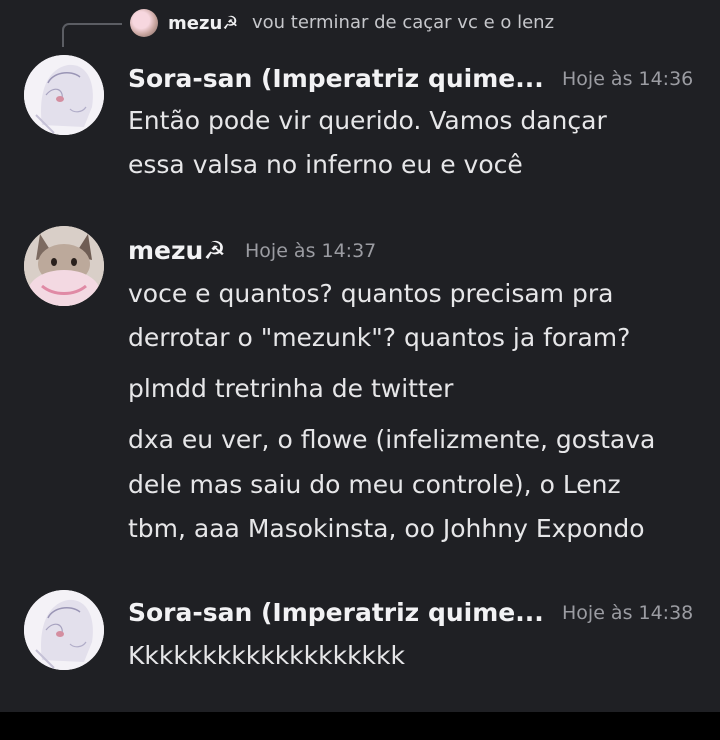 This screenshot has height=740, width=720. Describe the element at coordinates (203, 23) in the screenshot. I see `reply-author: mezu☭` at that location.